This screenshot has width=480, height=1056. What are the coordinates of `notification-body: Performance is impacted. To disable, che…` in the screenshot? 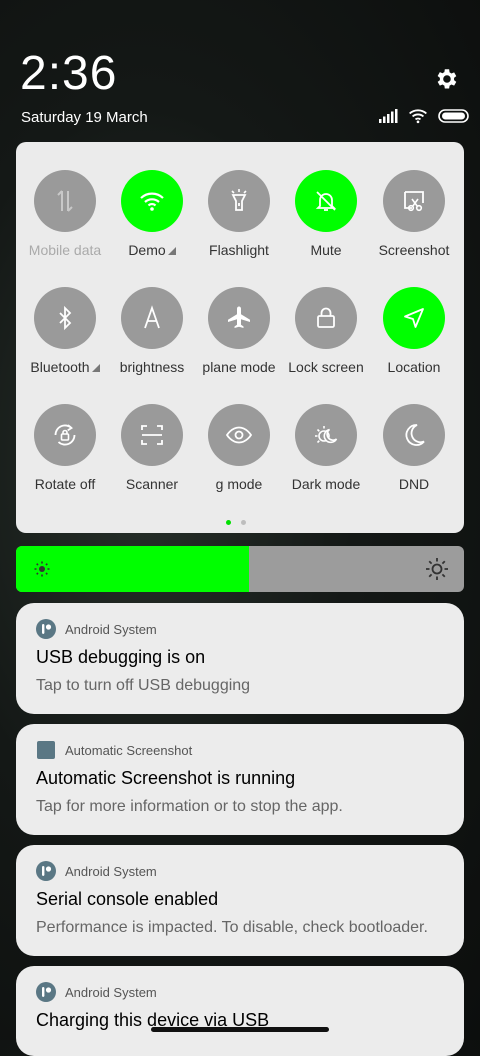 It's located at (232, 927).